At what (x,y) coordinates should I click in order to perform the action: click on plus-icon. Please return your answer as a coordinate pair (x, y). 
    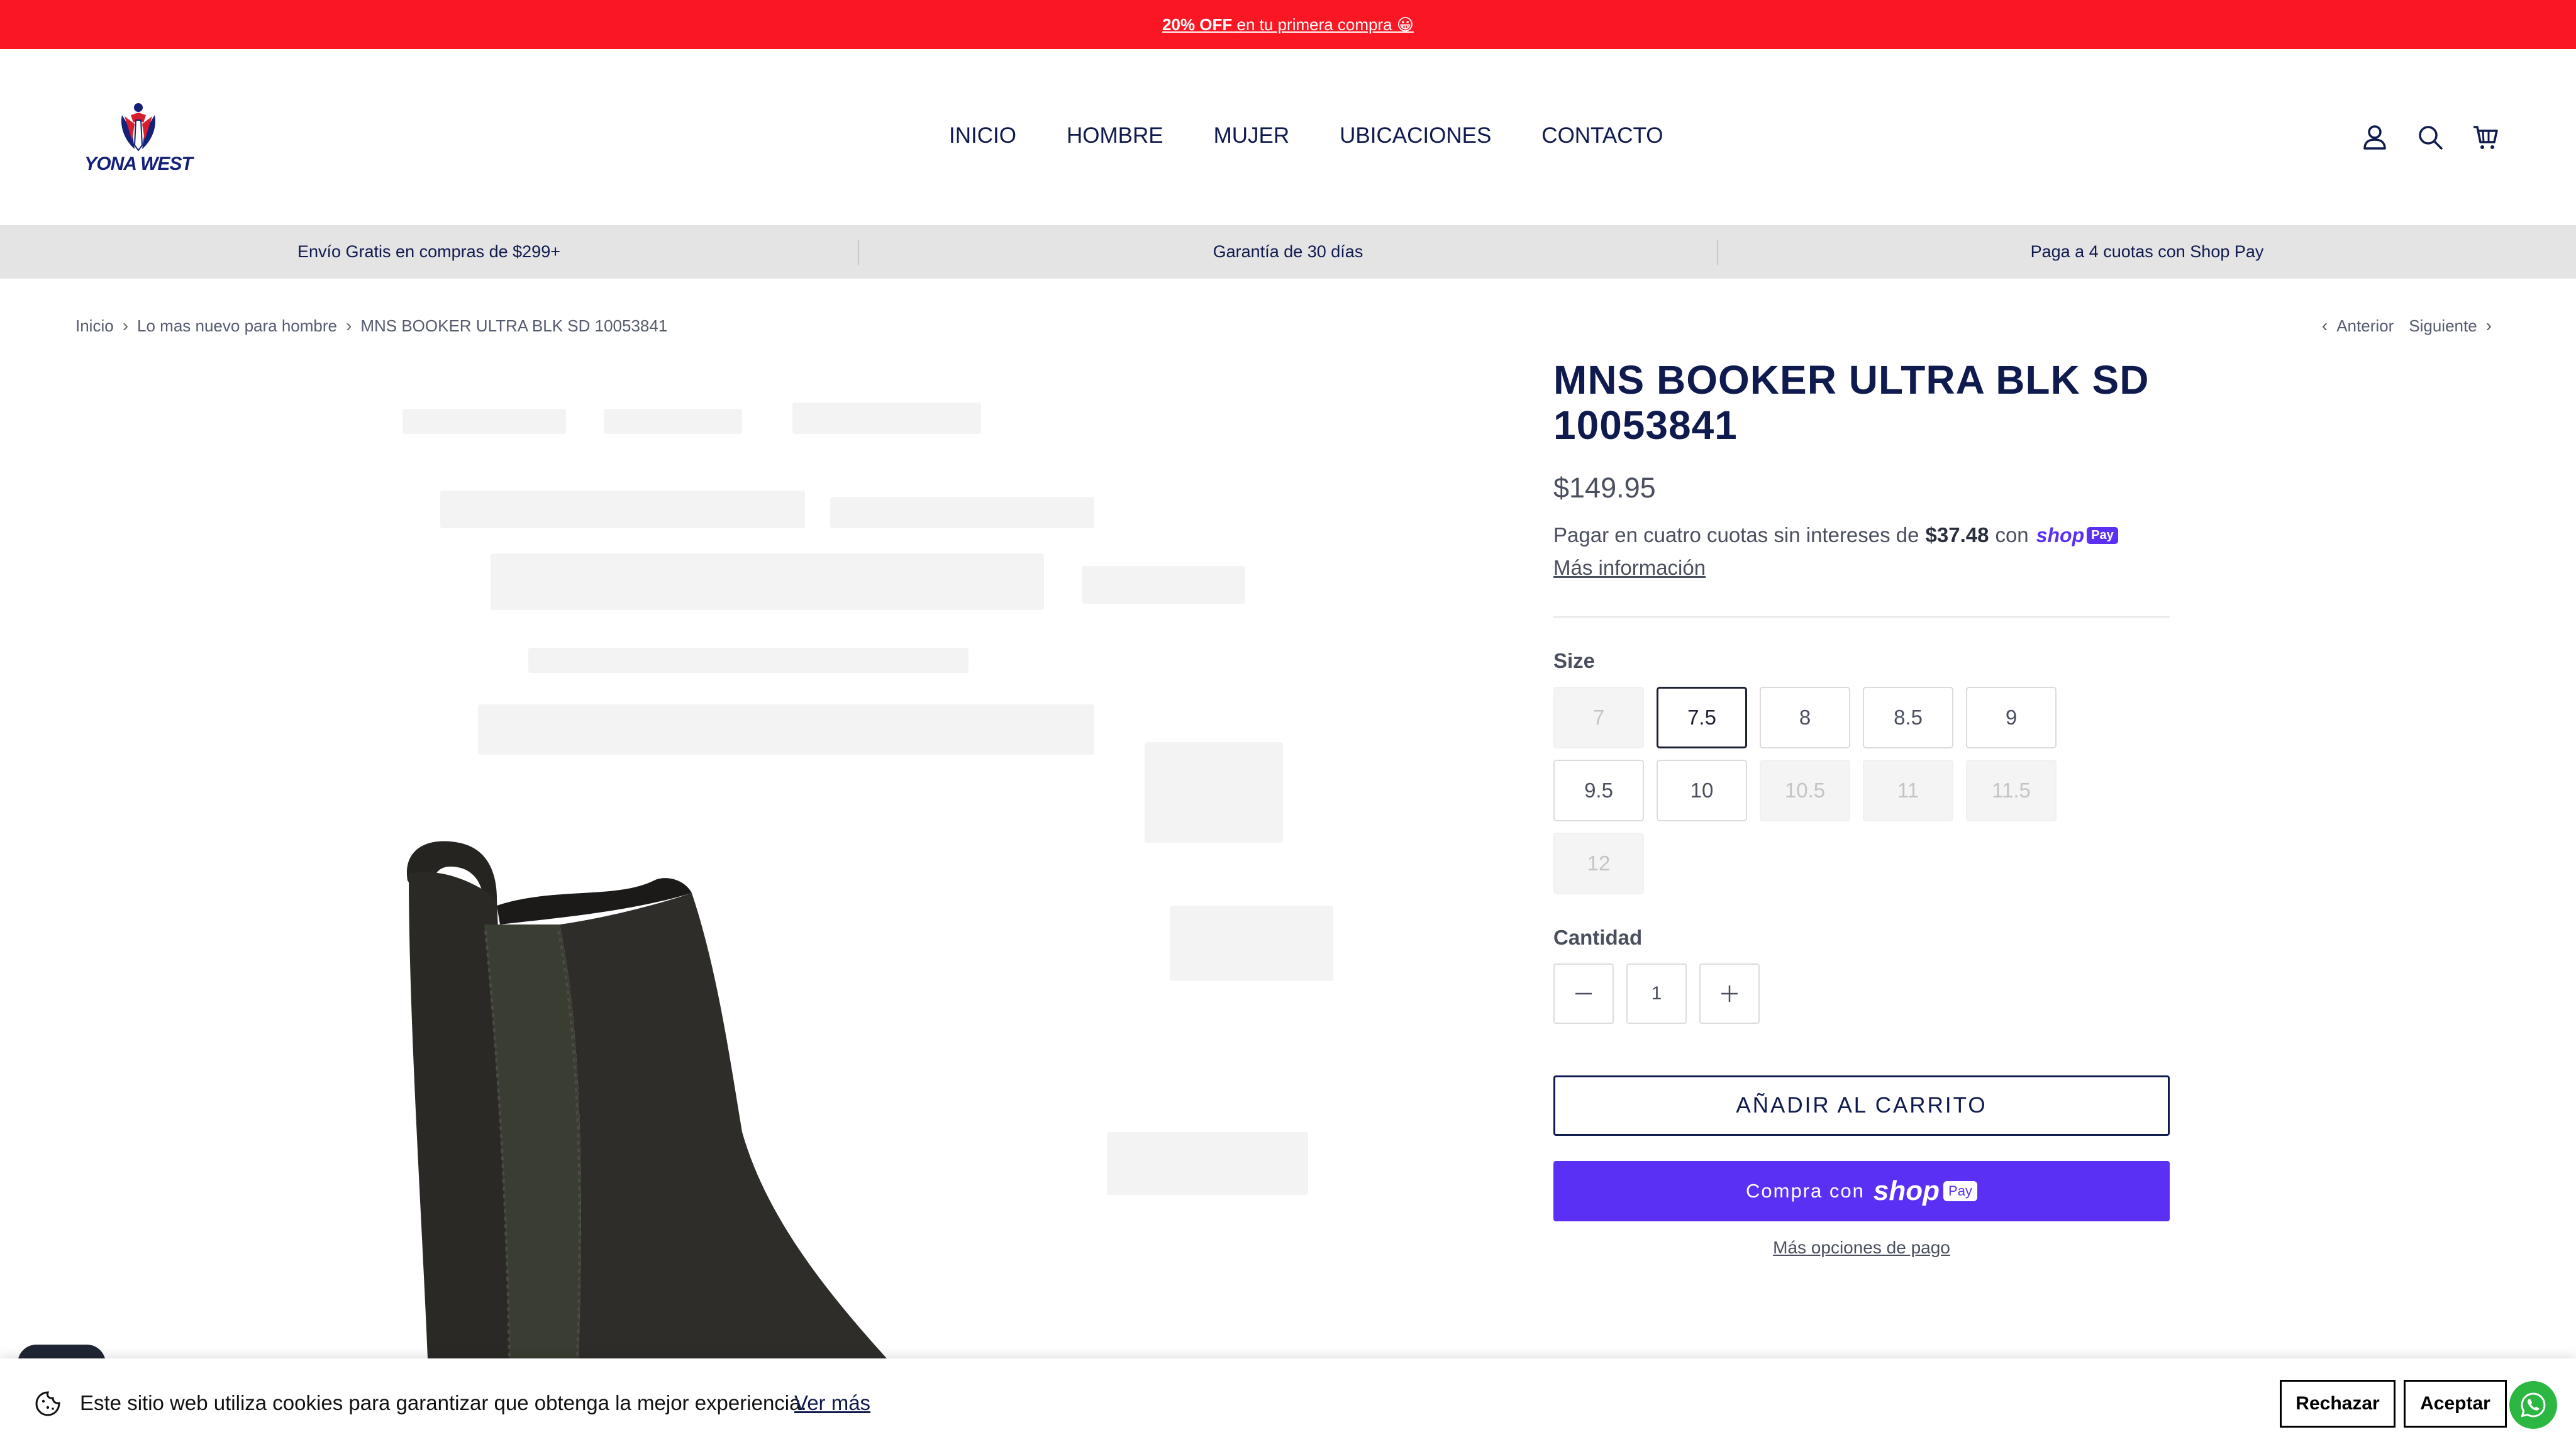
    Looking at the image, I should click on (1729, 993).